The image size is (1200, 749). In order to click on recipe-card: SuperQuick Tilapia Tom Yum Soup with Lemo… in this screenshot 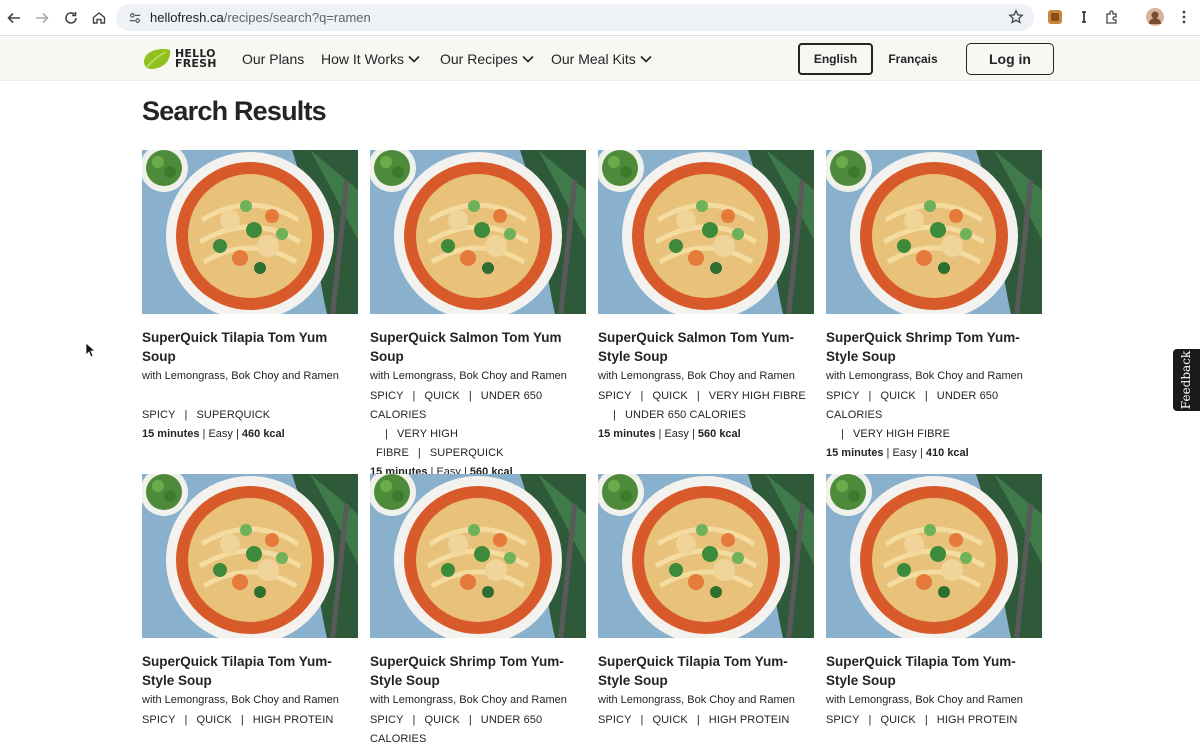, I will do `click(250, 297)`.